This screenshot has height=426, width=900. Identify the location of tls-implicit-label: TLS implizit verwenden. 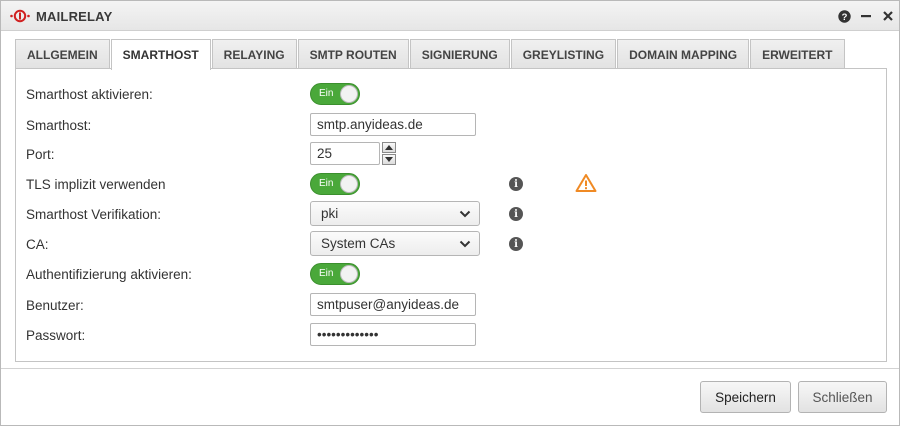
(96, 184).